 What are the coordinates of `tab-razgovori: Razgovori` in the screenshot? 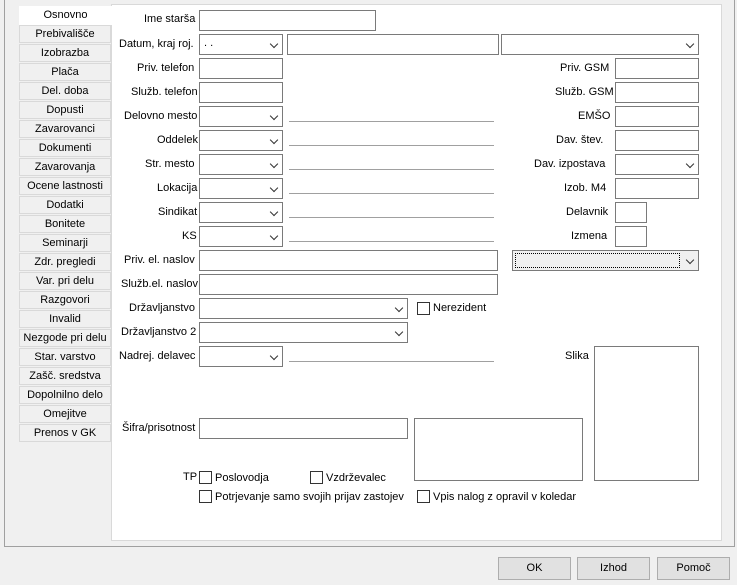 It's located at (65, 300).